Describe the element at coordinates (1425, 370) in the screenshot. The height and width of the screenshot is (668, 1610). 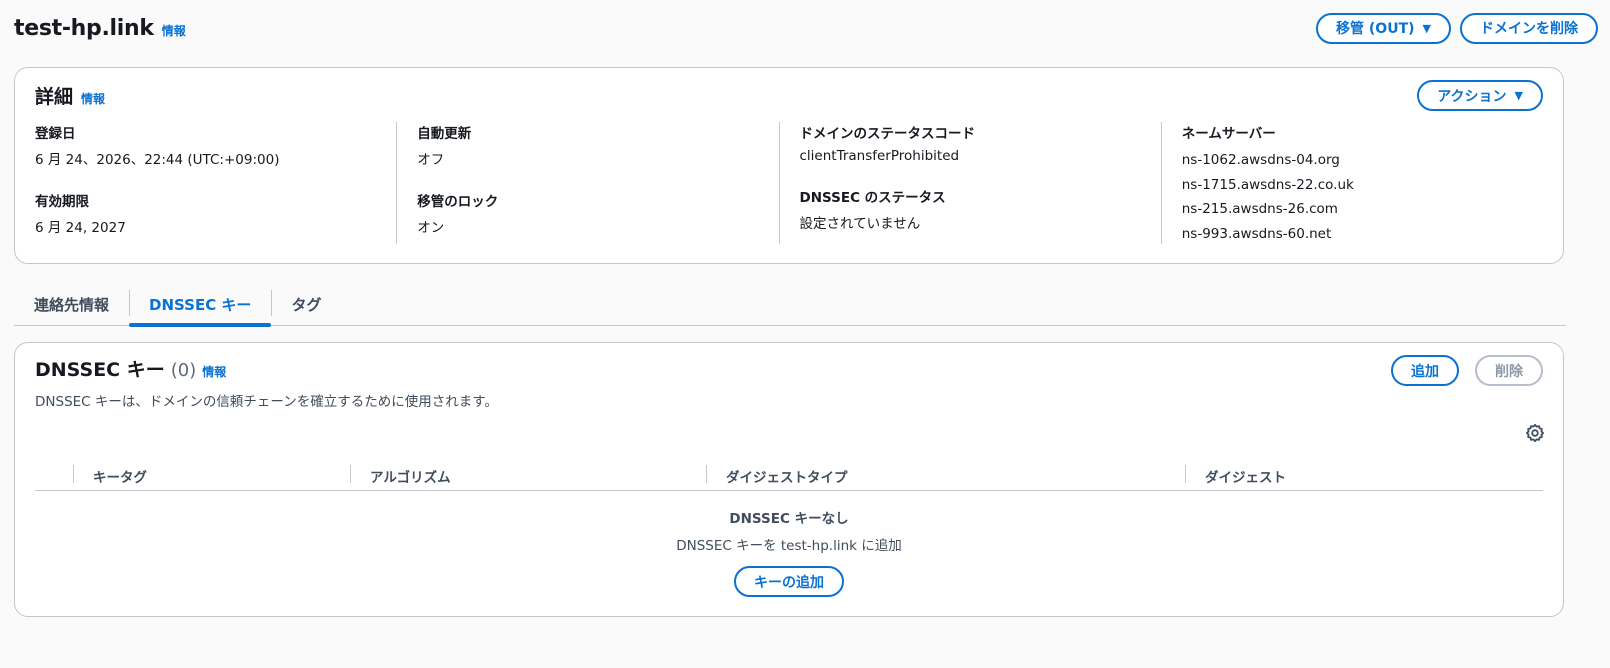
I see `add-button: 追加` at that location.